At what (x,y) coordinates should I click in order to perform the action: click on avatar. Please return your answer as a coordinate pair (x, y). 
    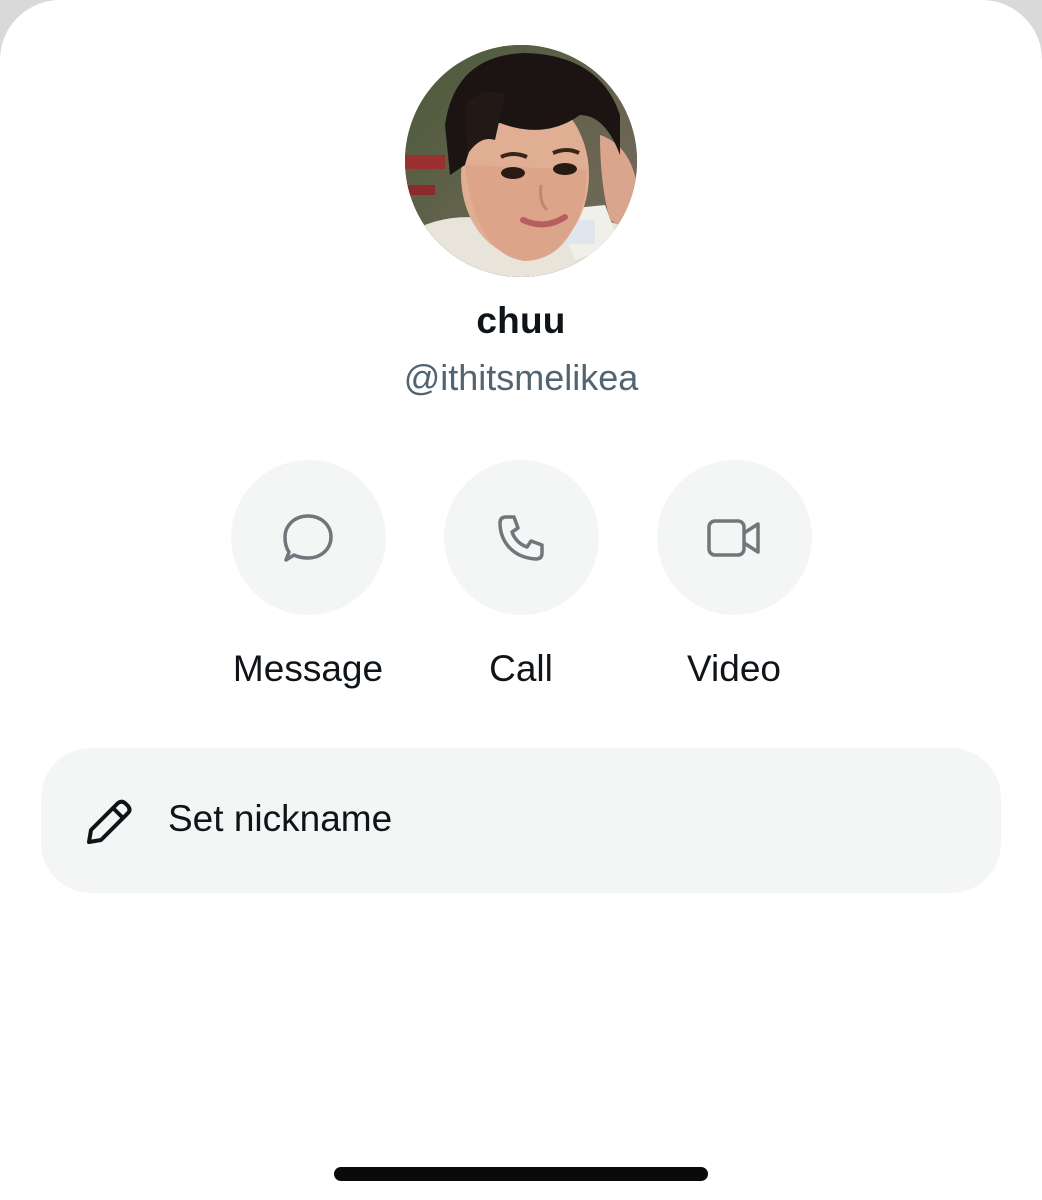
    Looking at the image, I should click on (521, 161).